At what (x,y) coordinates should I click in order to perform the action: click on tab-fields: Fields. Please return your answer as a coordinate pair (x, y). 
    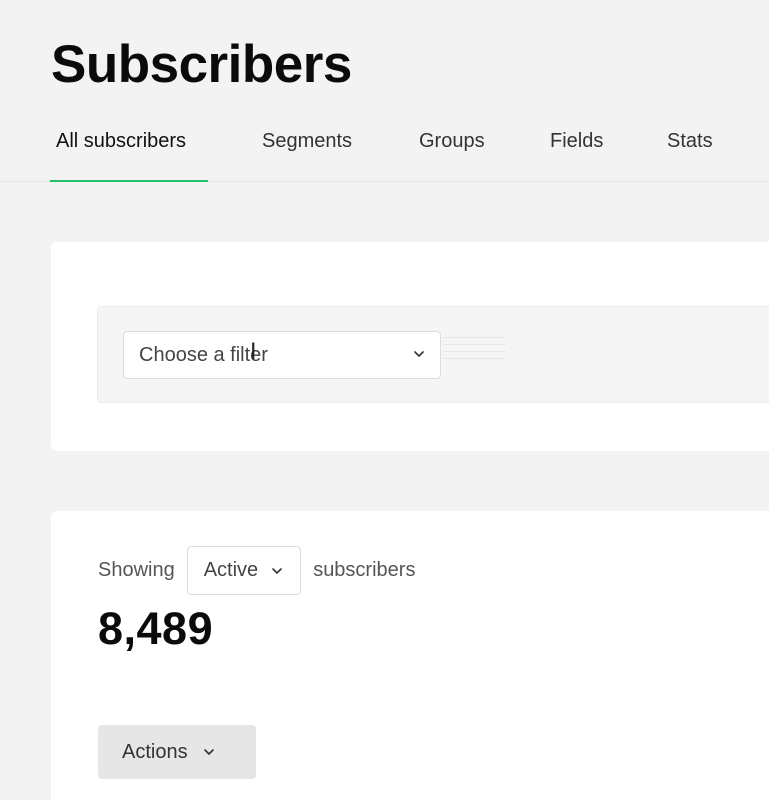
    Looking at the image, I should click on (576, 141).